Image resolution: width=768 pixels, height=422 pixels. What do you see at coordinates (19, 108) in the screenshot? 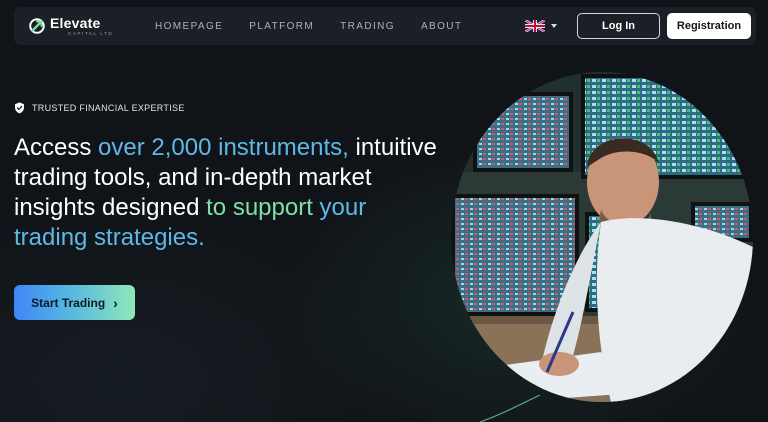
I see `shield-check-icon` at bounding box center [19, 108].